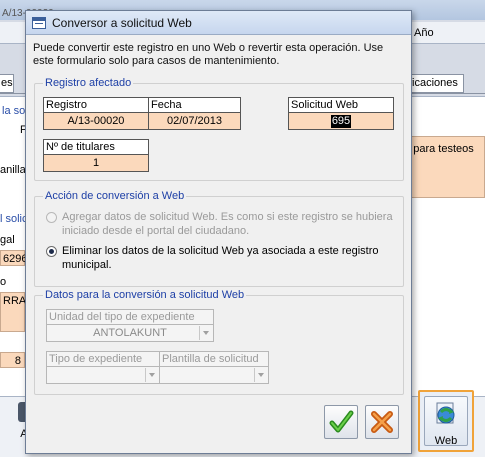 The height and width of the screenshot is (457, 485). I want to click on background-anilla-label: anilla, so click(13, 170).